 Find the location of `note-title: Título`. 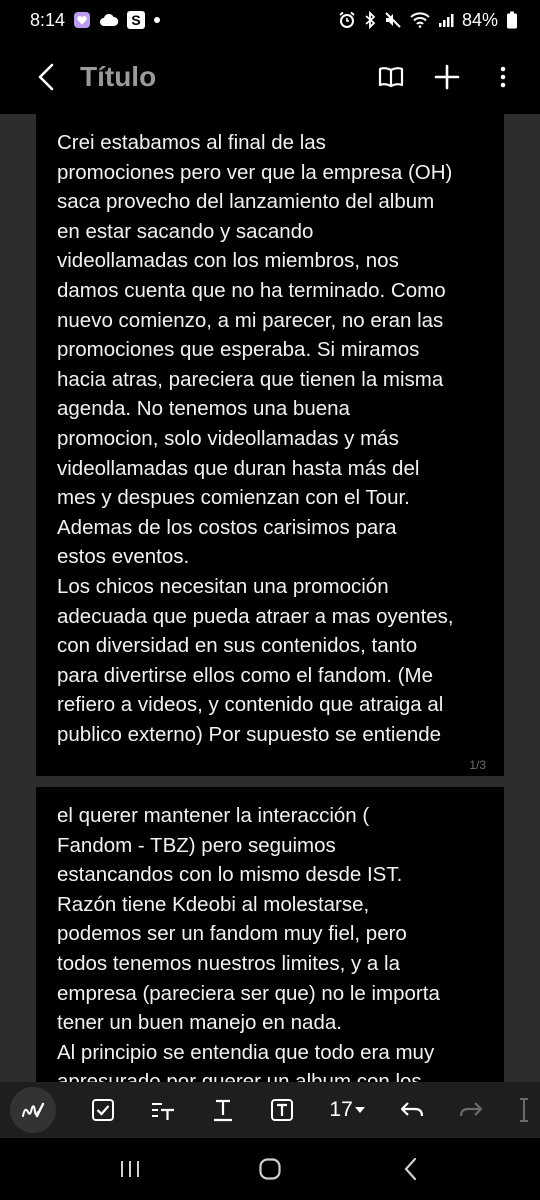

note-title: Título is located at coordinates (228, 77).